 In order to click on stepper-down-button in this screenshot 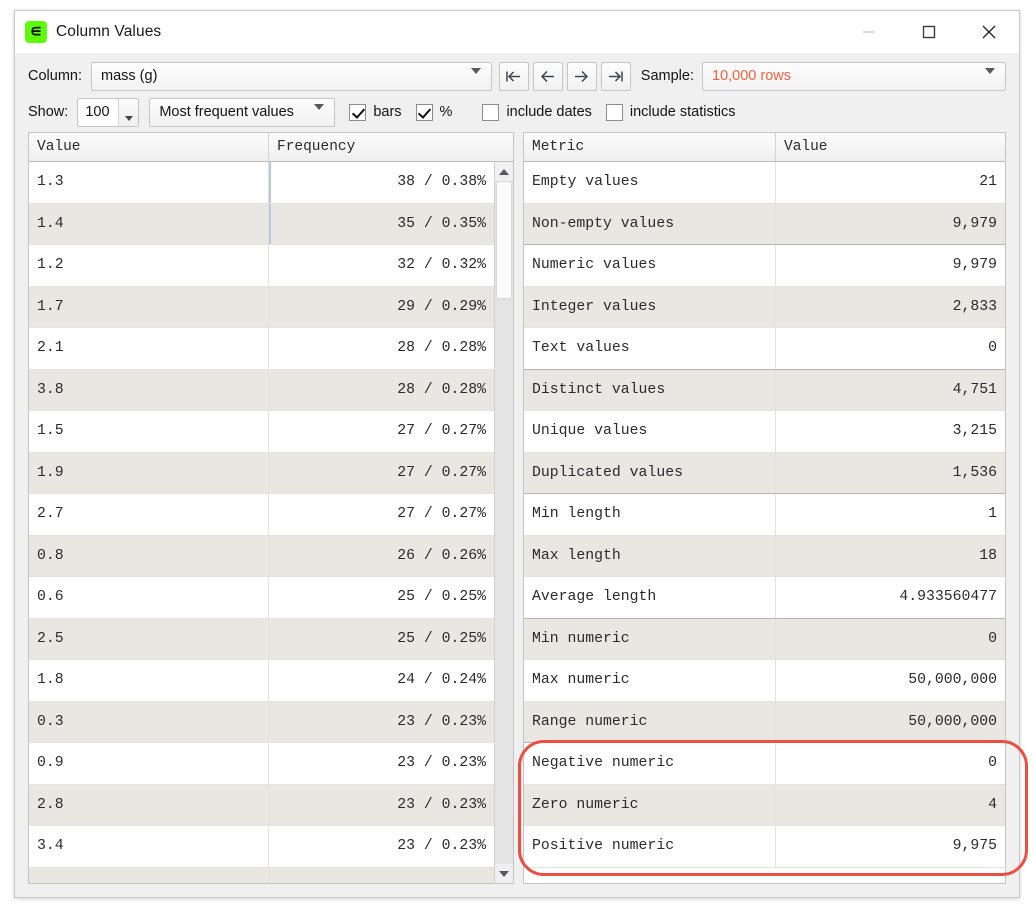, I will do `click(128, 119)`.